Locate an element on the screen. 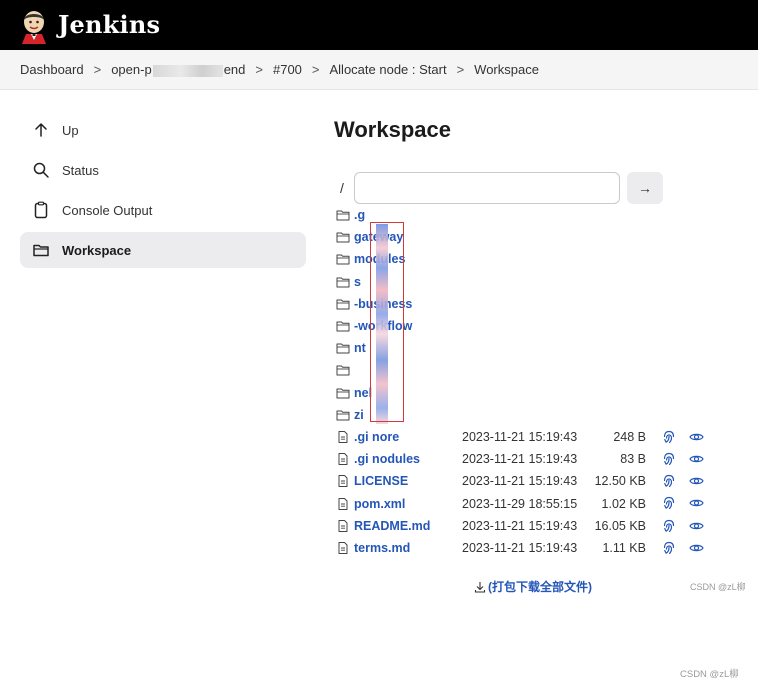 This screenshot has height=688, width=758. download-all-link: (打包下载全部文件) is located at coordinates (533, 586).